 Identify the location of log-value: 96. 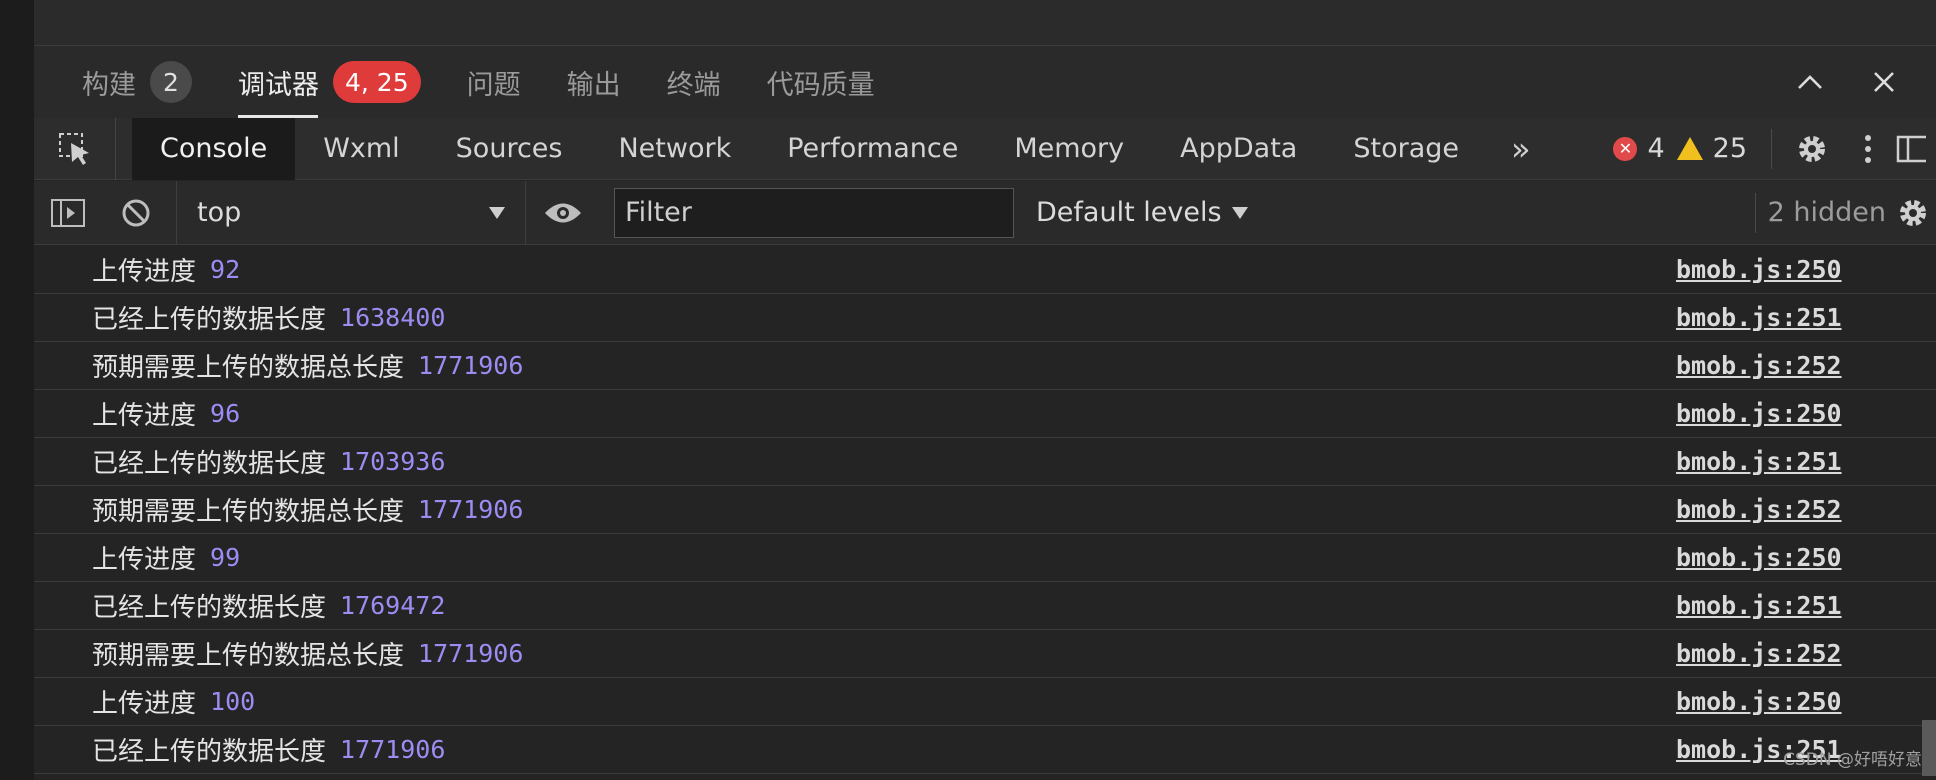
(225, 413).